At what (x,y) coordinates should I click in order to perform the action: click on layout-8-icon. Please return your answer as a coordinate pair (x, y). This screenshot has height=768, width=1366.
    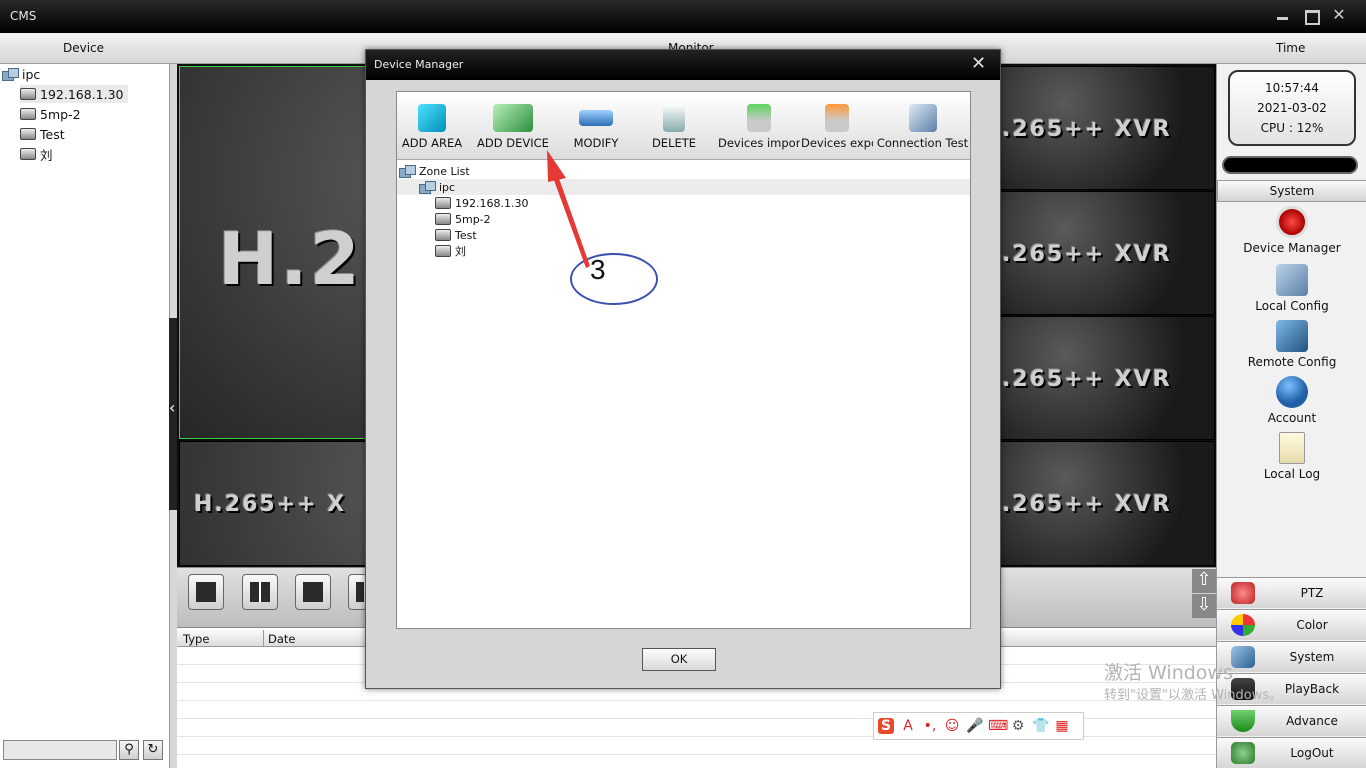
    Looking at the image, I should click on (360, 592).